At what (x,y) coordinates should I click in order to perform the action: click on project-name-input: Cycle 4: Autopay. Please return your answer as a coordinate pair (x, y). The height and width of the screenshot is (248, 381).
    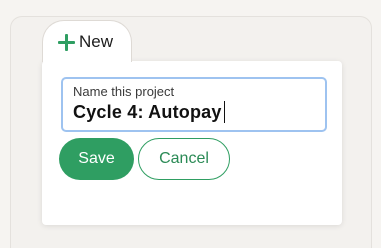
    Looking at the image, I should click on (199, 112).